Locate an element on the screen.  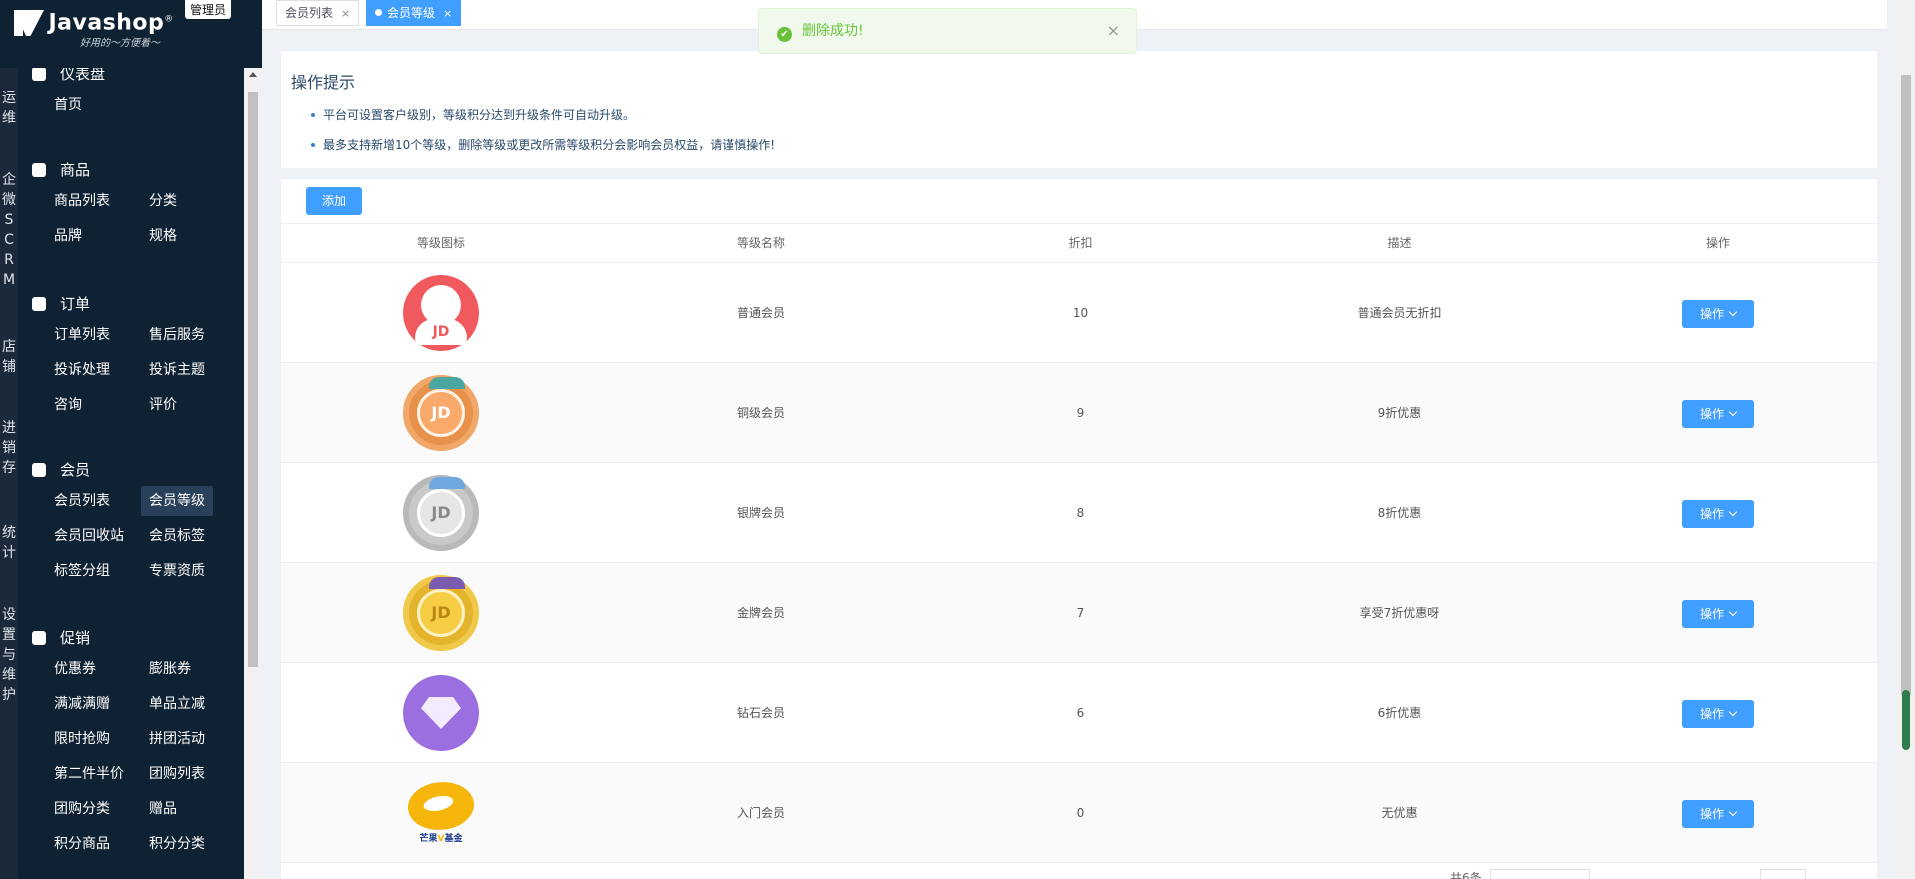
table-header: 等级图标 等级名称 折扣 描述 操作 is located at coordinates (1079, 243).